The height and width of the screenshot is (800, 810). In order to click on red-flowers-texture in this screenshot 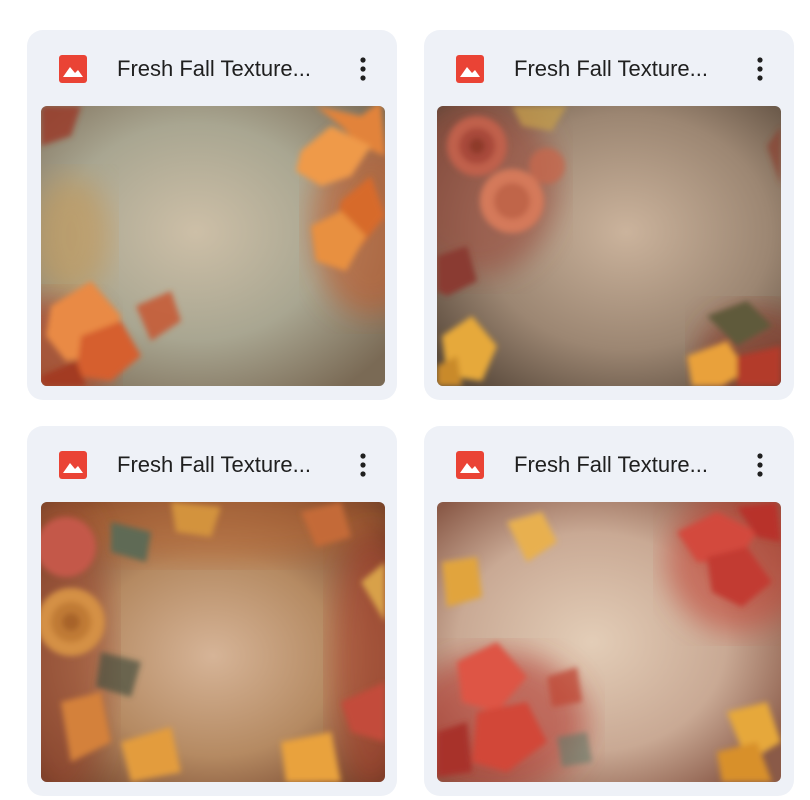, I will do `click(609, 642)`.